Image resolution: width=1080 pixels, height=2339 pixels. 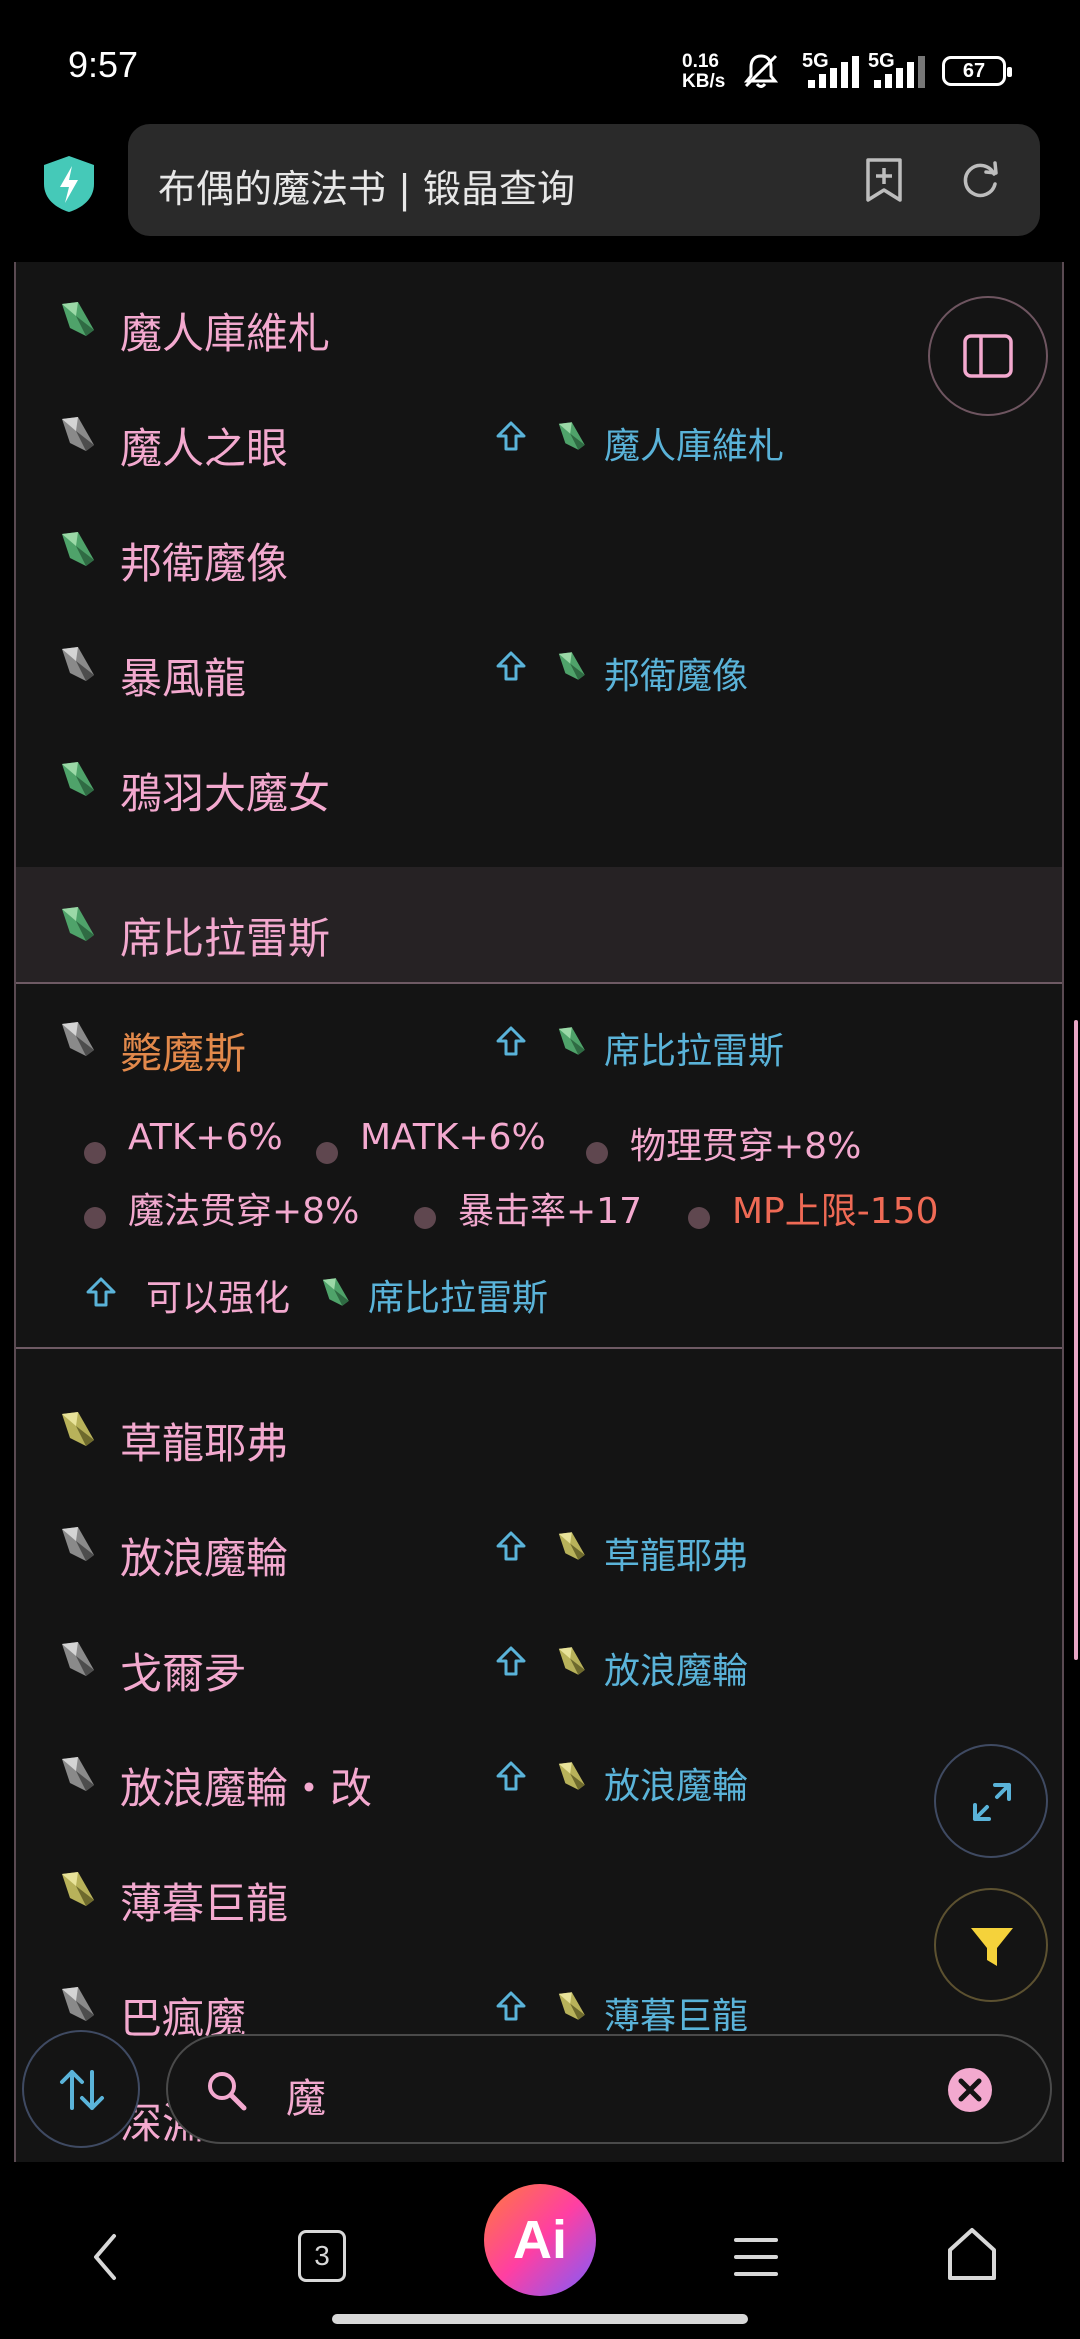 What do you see at coordinates (980, 180) in the screenshot?
I see `refresh-icon` at bounding box center [980, 180].